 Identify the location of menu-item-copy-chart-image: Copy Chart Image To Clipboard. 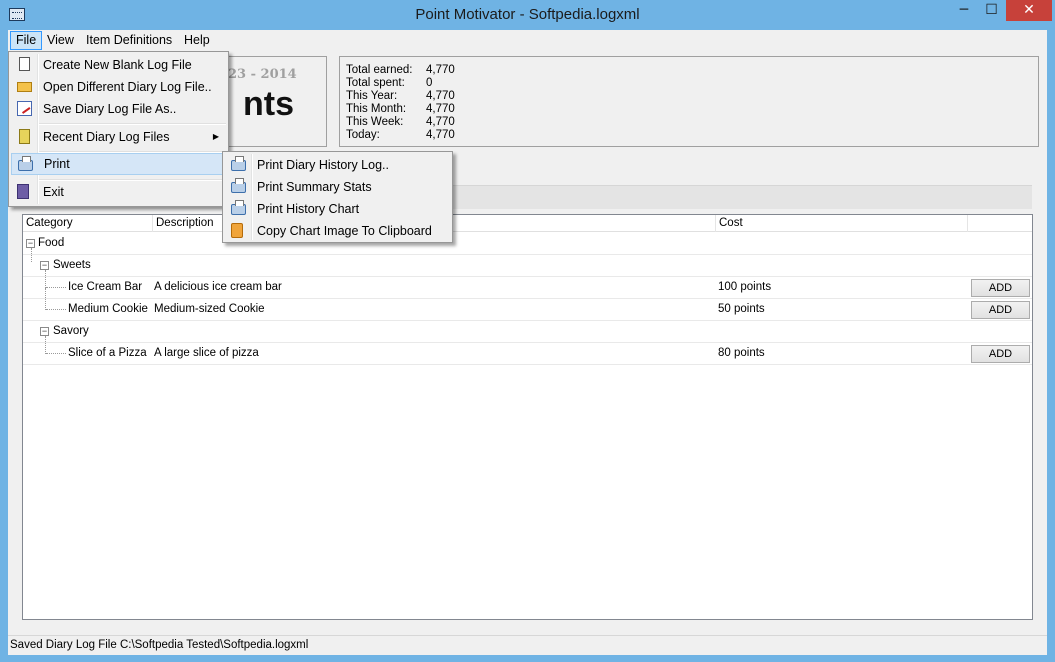
(338, 231).